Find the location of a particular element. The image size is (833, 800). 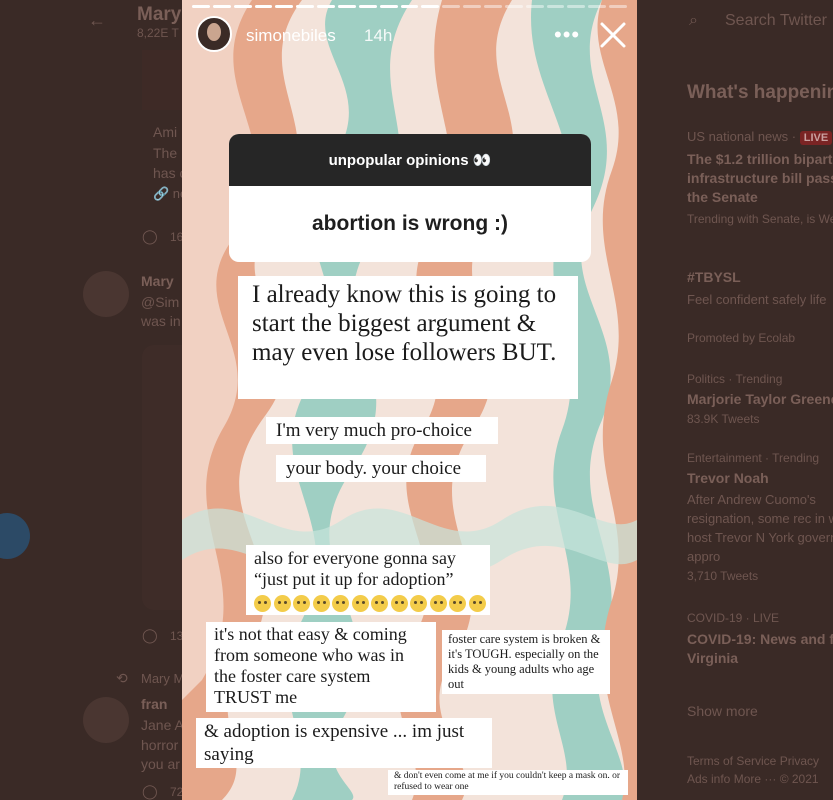

trend-item: US national news · LIVE is located at coordinates (760, 137).